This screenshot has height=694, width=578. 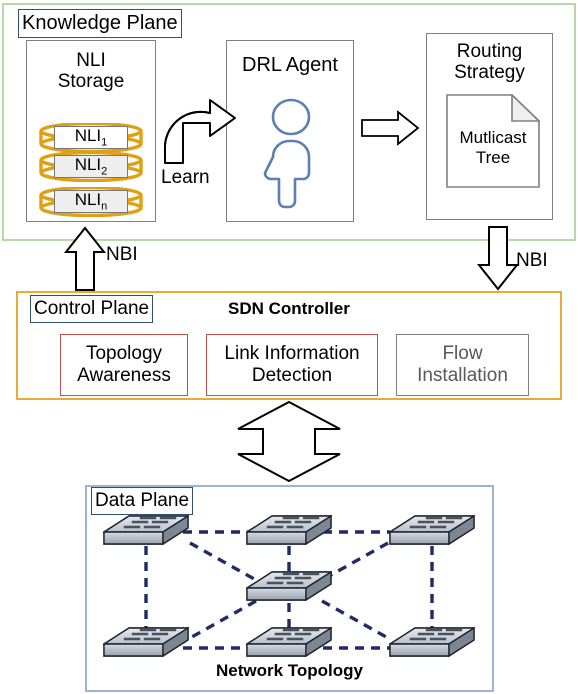 What do you see at coordinates (462, 375) in the screenshot?
I see `module-flow-install-line2: Installation` at bounding box center [462, 375].